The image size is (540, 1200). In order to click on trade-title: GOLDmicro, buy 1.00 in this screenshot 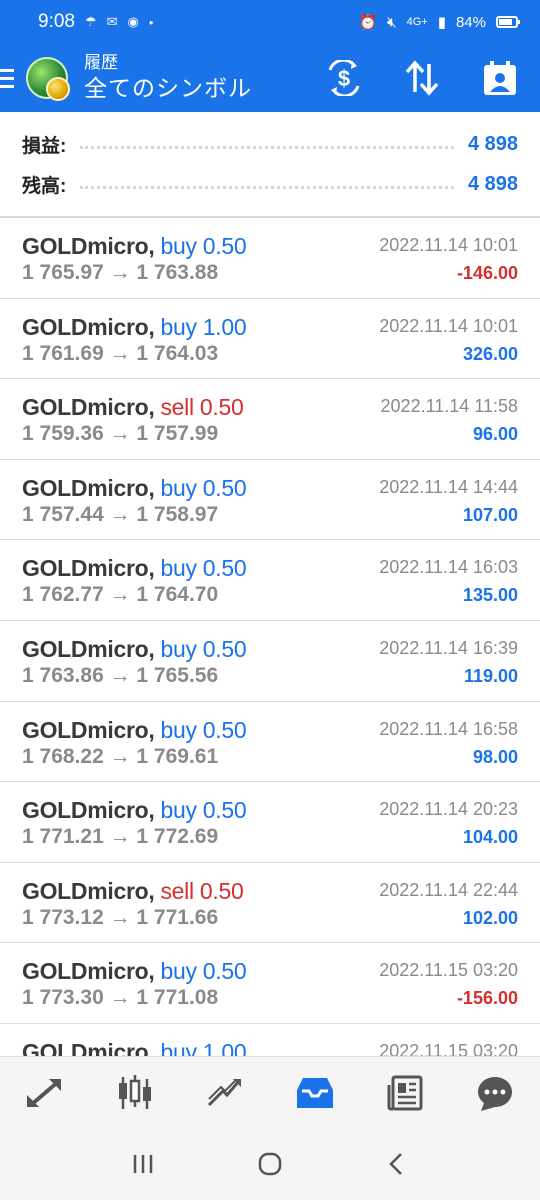, I will do `click(134, 1047)`.